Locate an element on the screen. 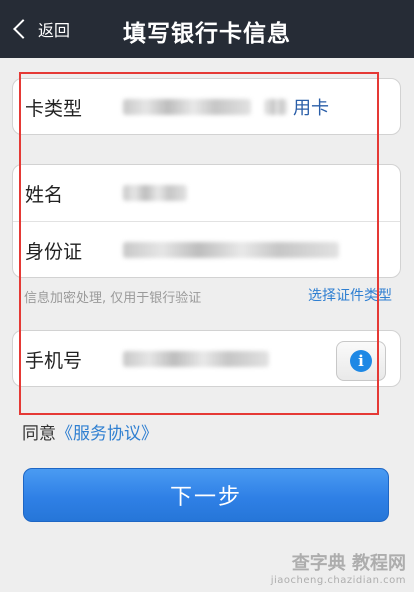 The height and width of the screenshot is (592, 414). encryption-note: 信息加密处理, 仅用于银行验证 is located at coordinates (113, 298).